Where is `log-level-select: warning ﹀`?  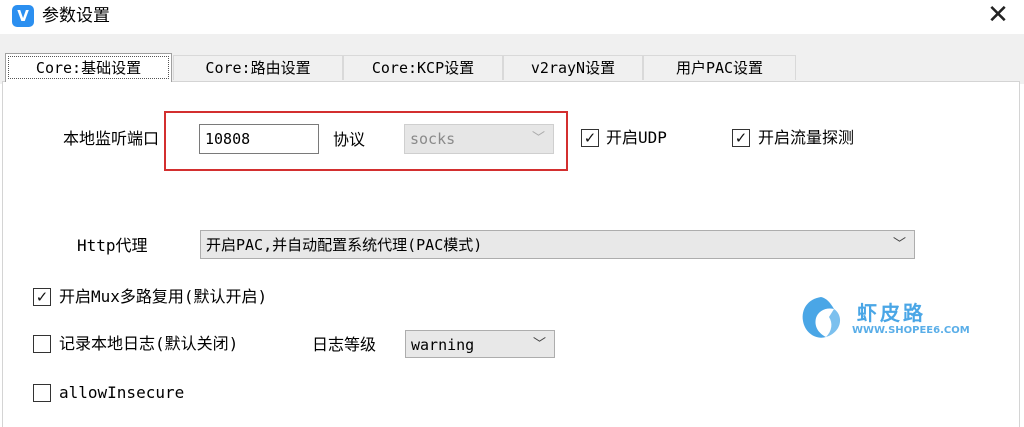
log-level-select: warning ﹀ is located at coordinates (480, 344).